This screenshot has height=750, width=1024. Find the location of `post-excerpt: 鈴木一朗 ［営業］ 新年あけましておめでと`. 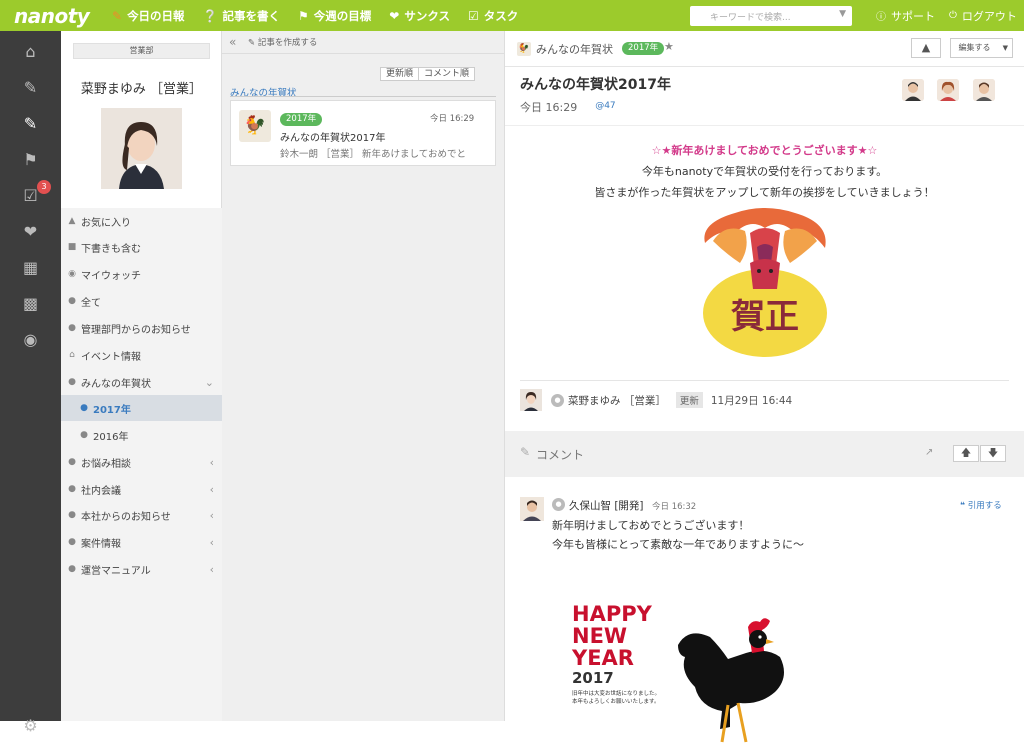

post-excerpt: 鈴木一朗 ［営業］ 新年あけましておめでと is located at coordinates (373, 154).